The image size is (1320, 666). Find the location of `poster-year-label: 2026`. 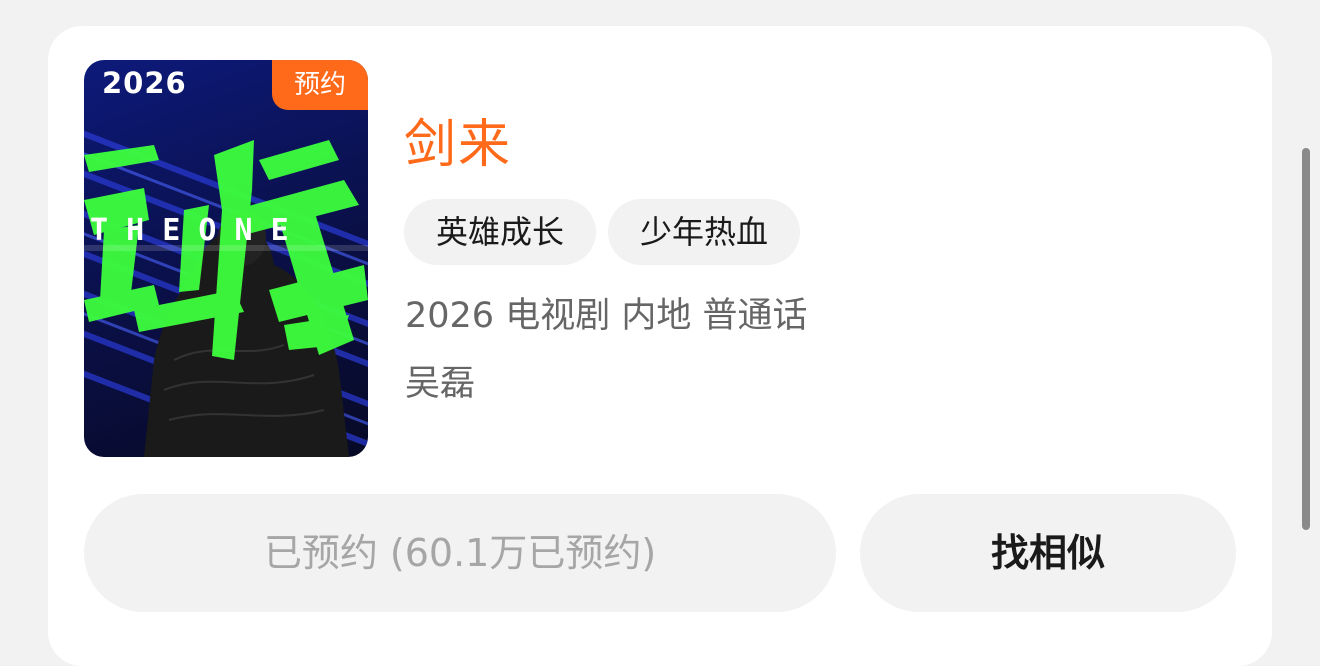

poster-year-label: 2026 is located at coordinates (144, 83).